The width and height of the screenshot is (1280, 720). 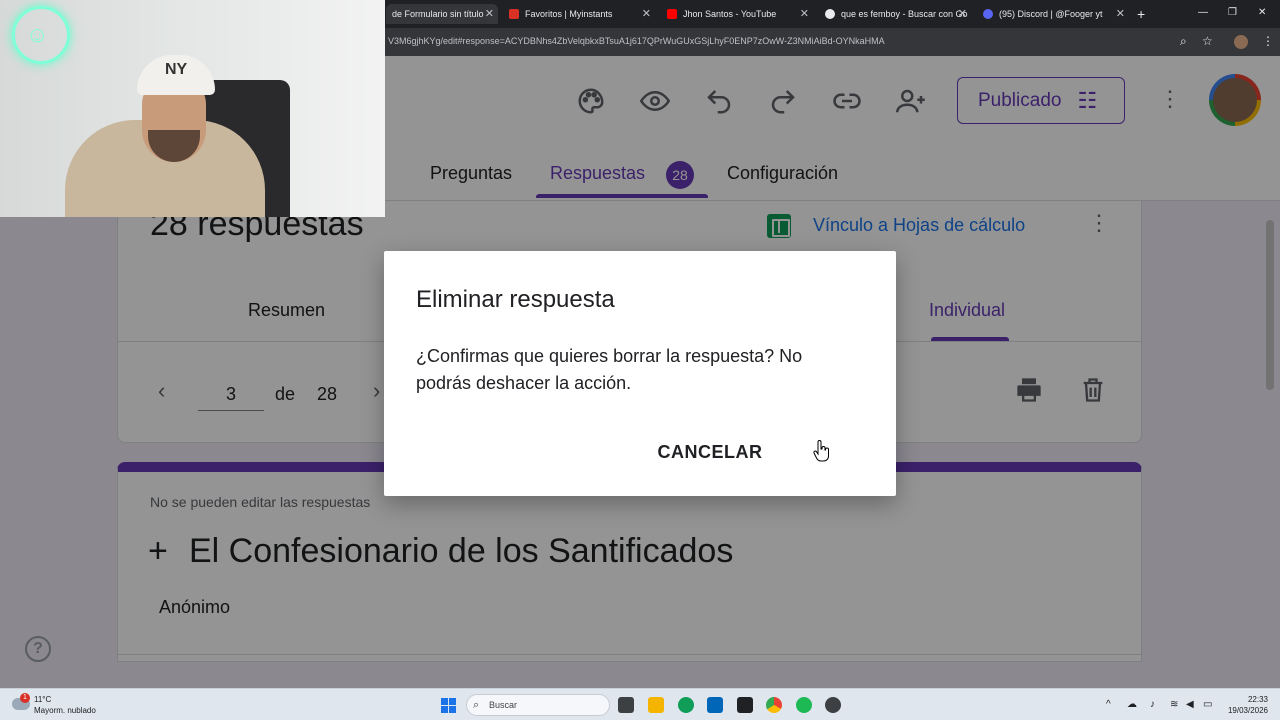 What do you see at coordinates (37, 34) in the screenshot?
I see `neon-face-icon: ☺` at bounding box center [37, 34].